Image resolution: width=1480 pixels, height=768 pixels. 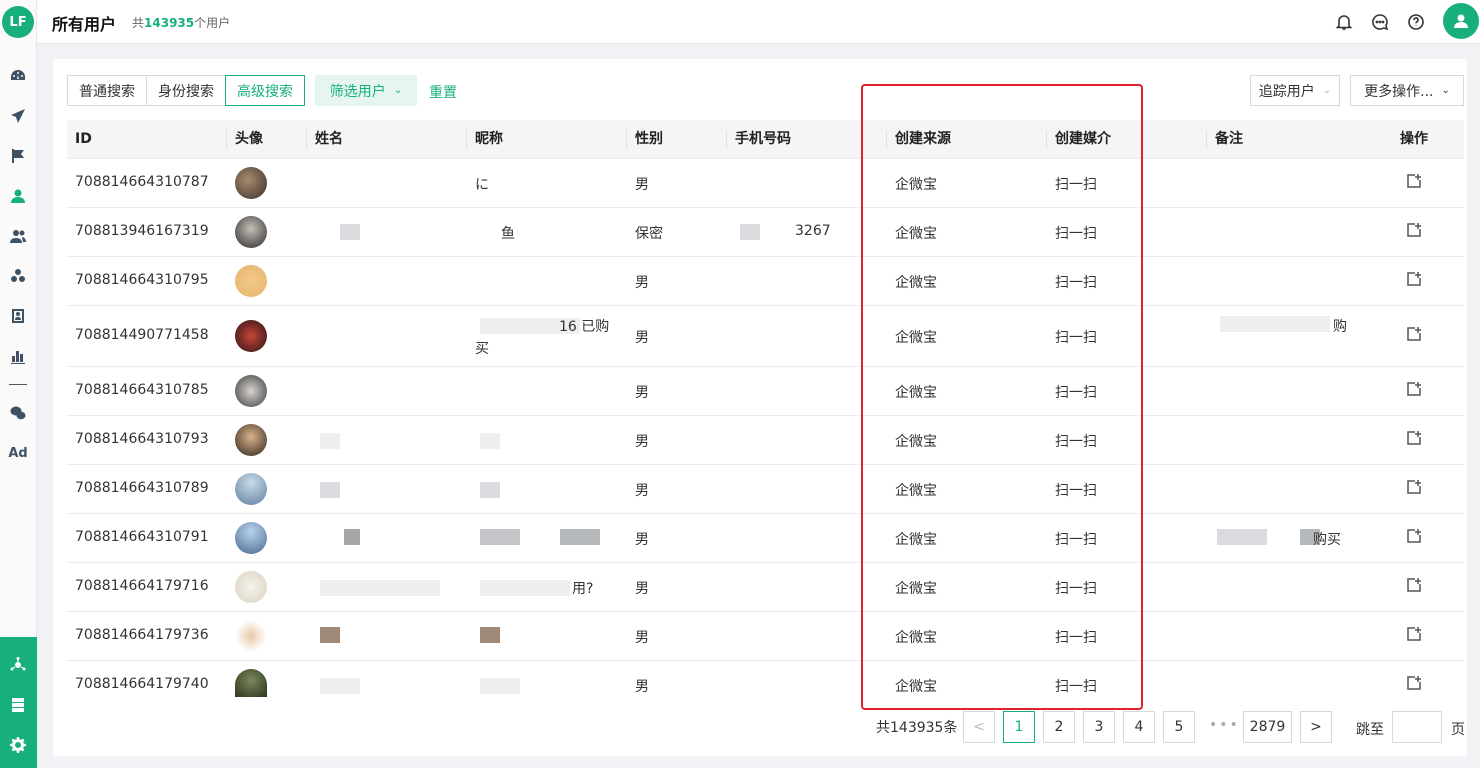 I want to click on pagination-ellipsis: •••, so click(x=1224, y=725).